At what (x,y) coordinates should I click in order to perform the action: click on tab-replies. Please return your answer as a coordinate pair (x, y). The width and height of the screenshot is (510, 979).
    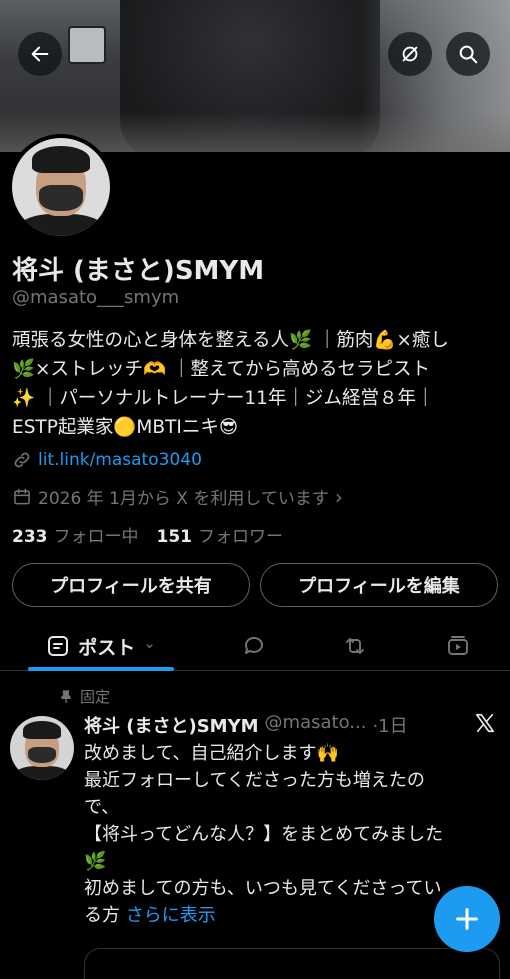
    Looking at the image, I should click on (254, 646).